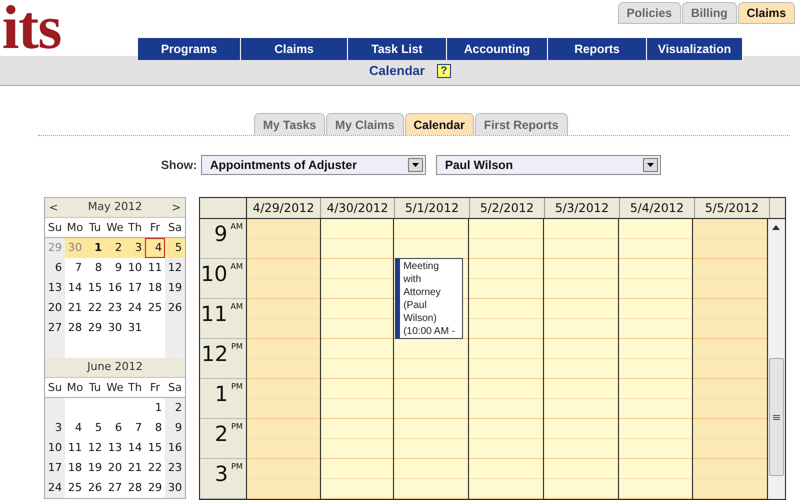  I want to click on day-header: 4/30/2012, so click(358, 208).